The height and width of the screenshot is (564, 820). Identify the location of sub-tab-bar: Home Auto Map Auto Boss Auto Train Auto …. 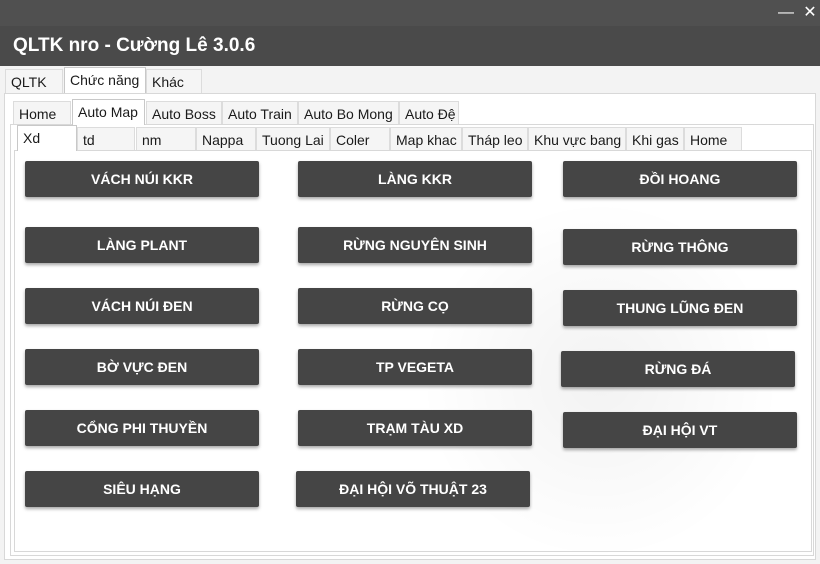
(410, 112).